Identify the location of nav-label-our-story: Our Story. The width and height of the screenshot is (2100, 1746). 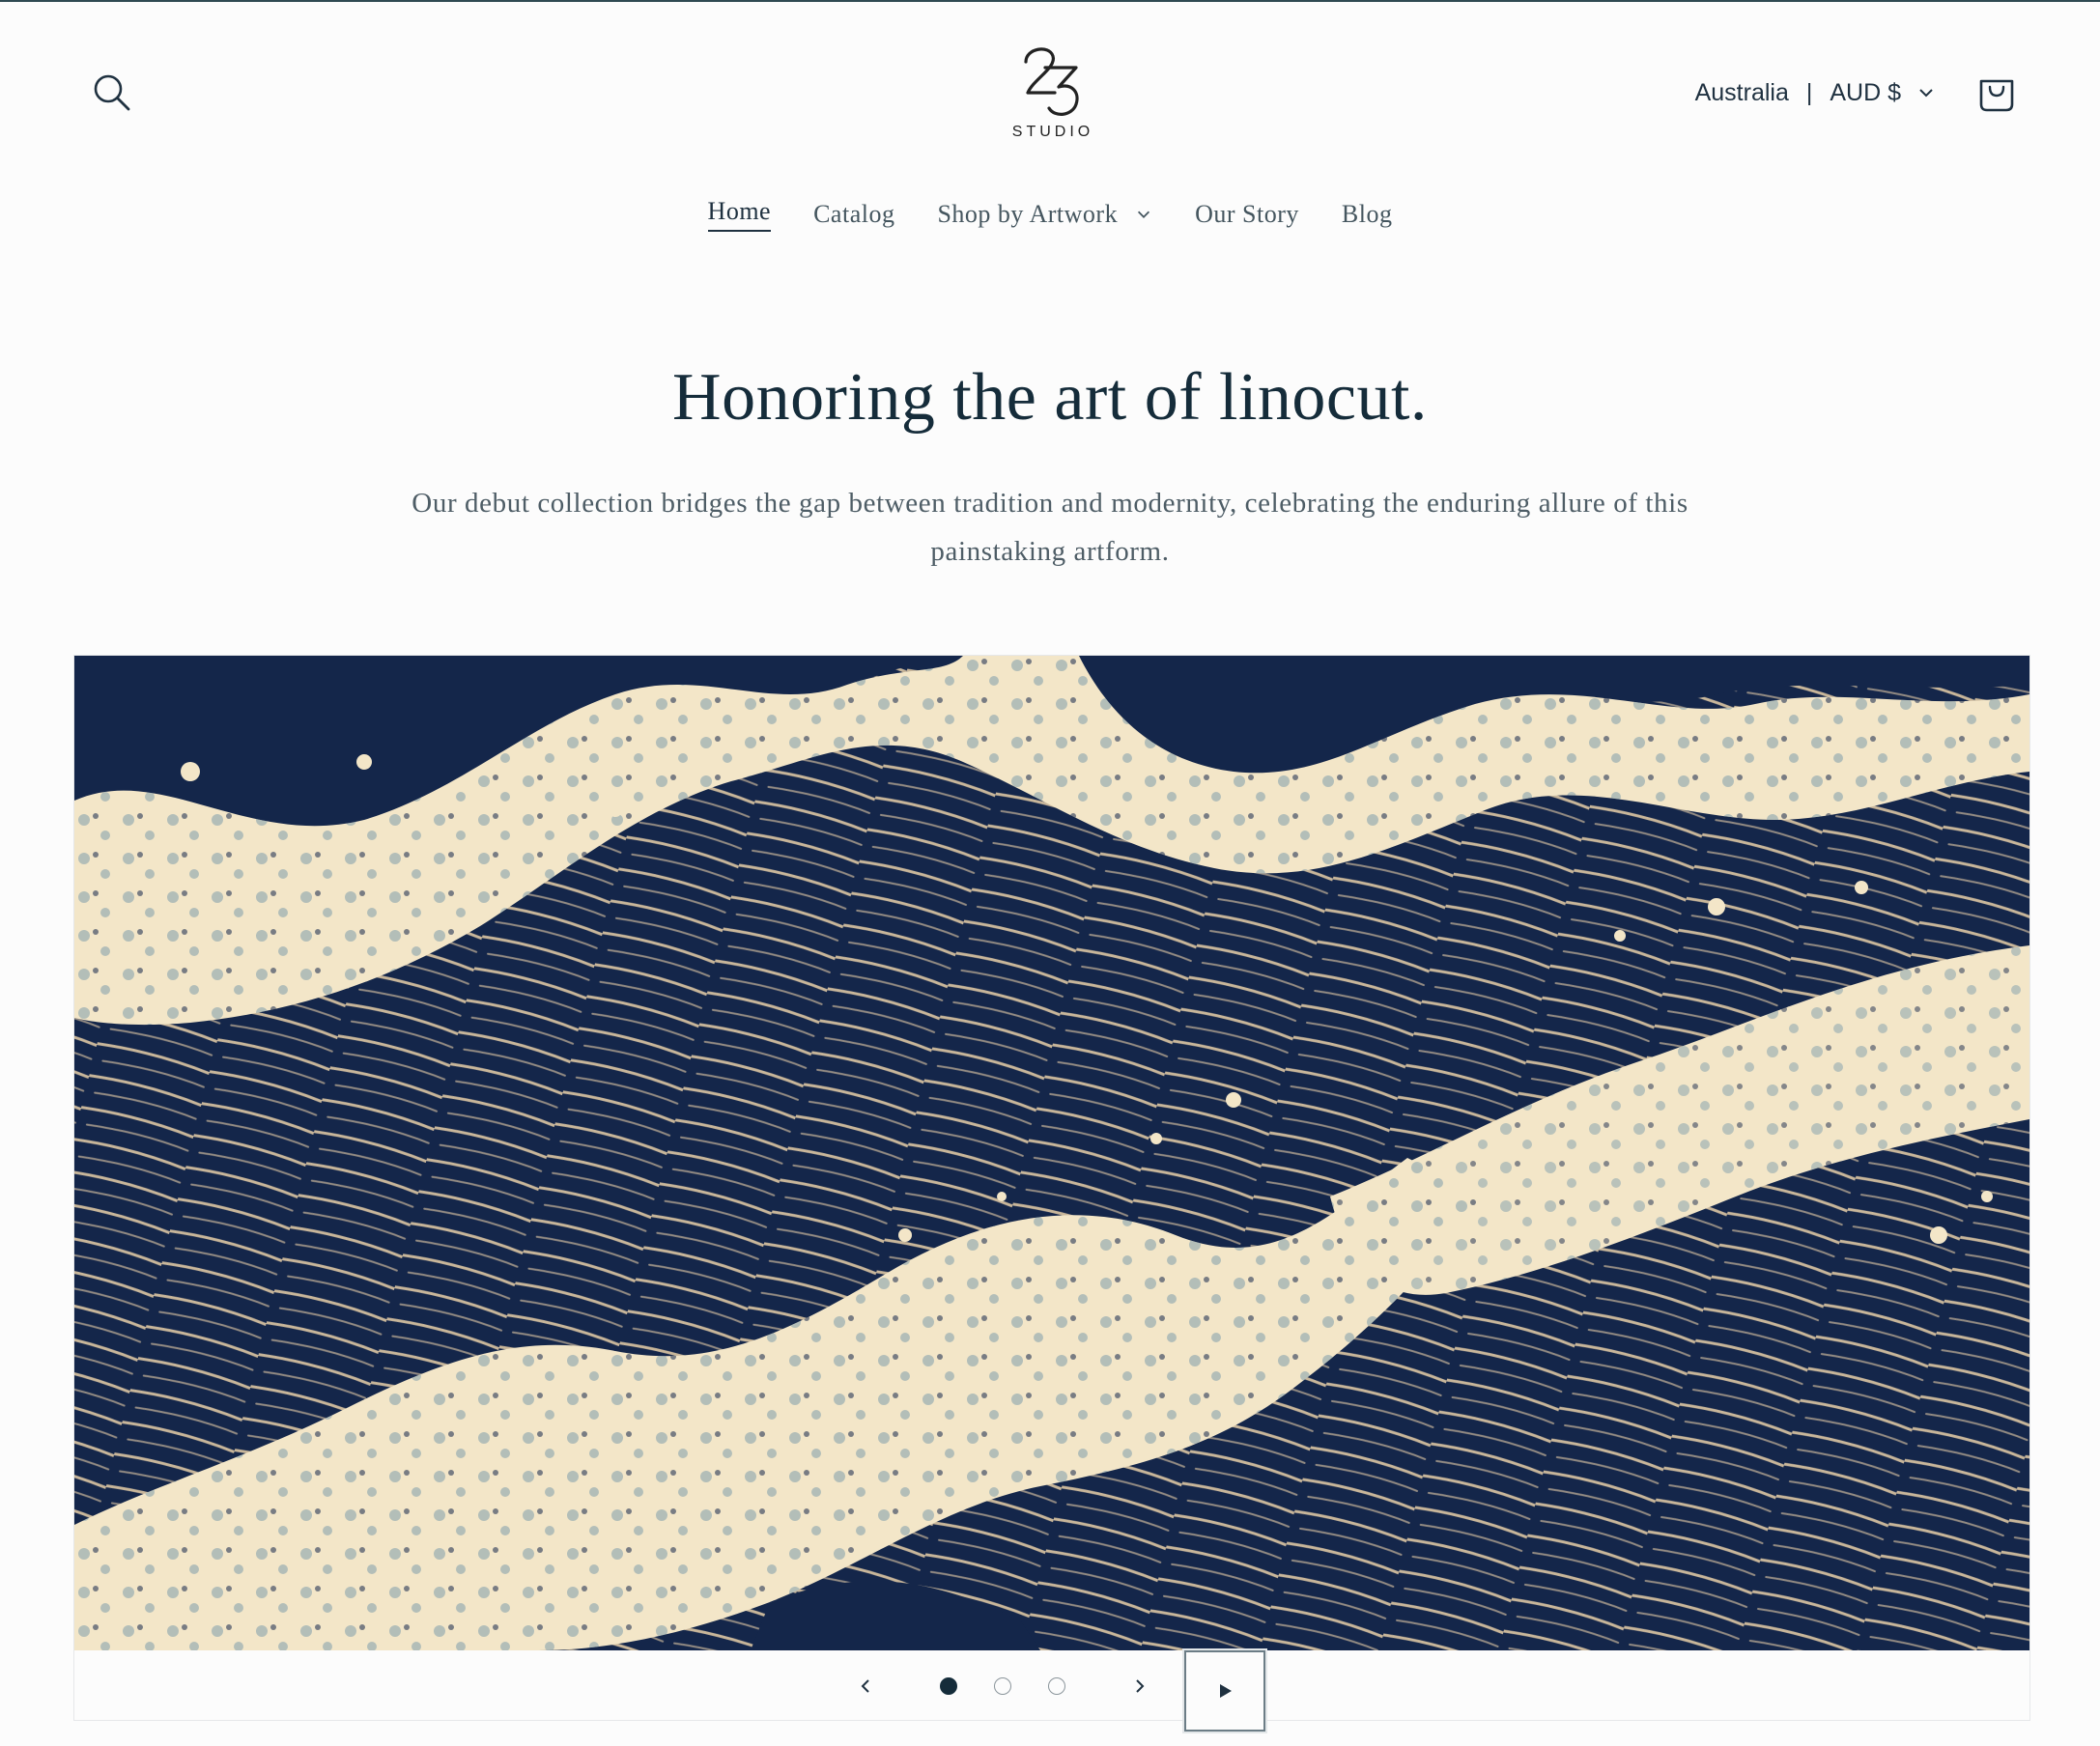
(1247, 214).